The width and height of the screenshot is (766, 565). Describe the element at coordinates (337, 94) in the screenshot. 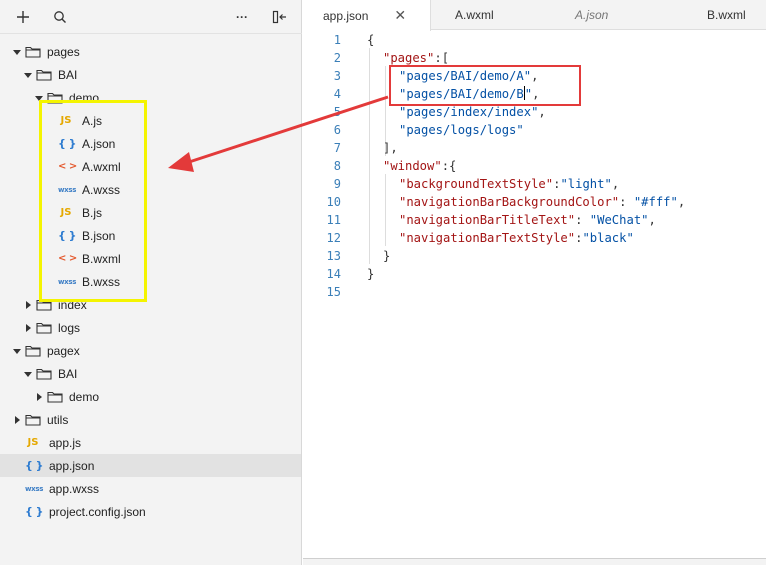

I see `line-number: 4` at that location.